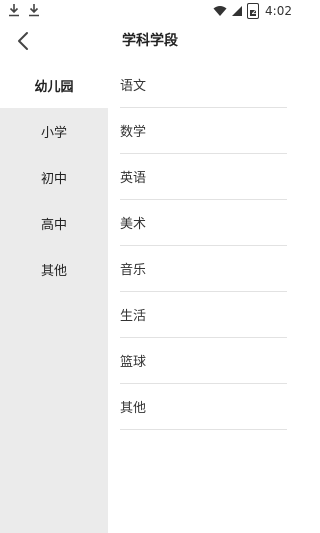  I want to click on list-item: 其他, so click(203, 407).